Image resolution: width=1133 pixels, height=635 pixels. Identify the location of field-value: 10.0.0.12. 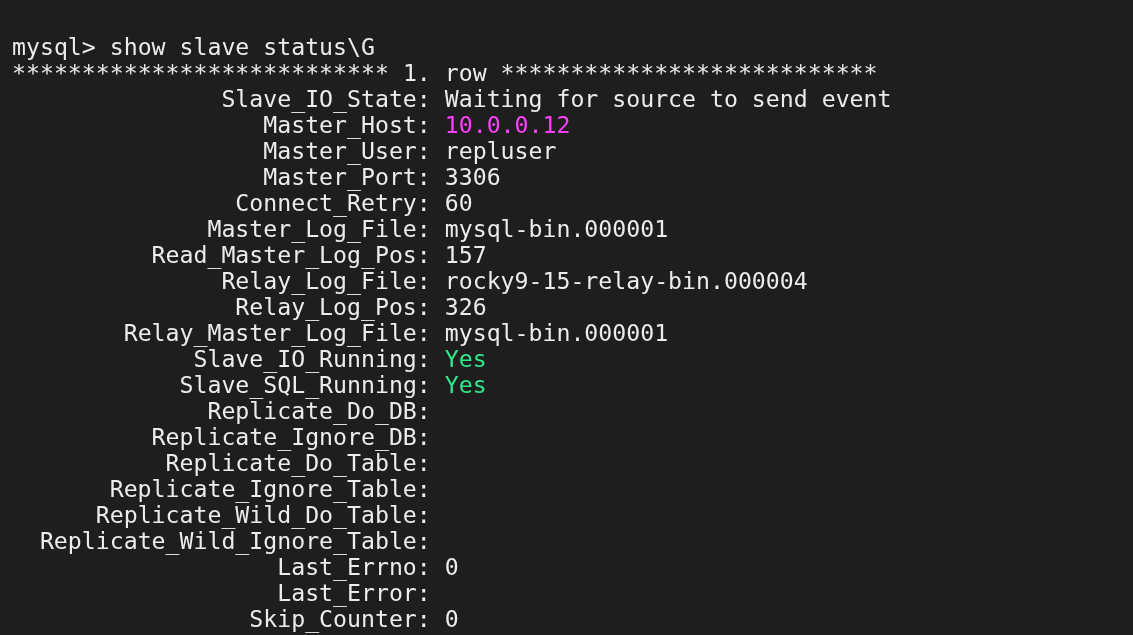
(507, 125).